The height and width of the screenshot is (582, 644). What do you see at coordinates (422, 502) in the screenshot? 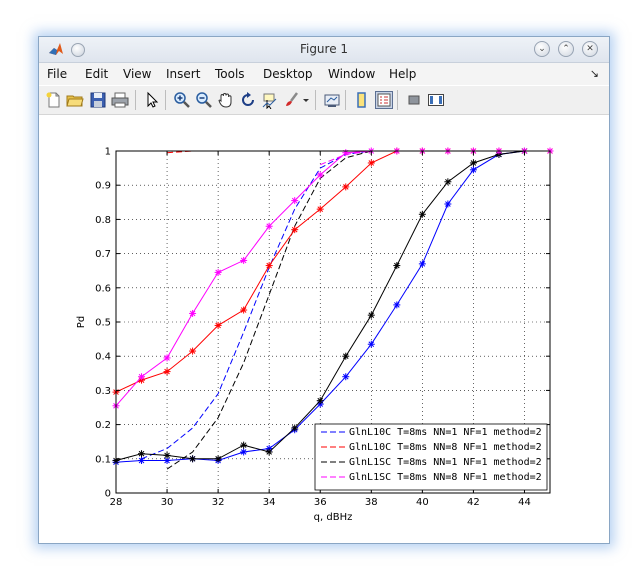
I see `x-tick-label: 40` at bounding box center [422, 502].